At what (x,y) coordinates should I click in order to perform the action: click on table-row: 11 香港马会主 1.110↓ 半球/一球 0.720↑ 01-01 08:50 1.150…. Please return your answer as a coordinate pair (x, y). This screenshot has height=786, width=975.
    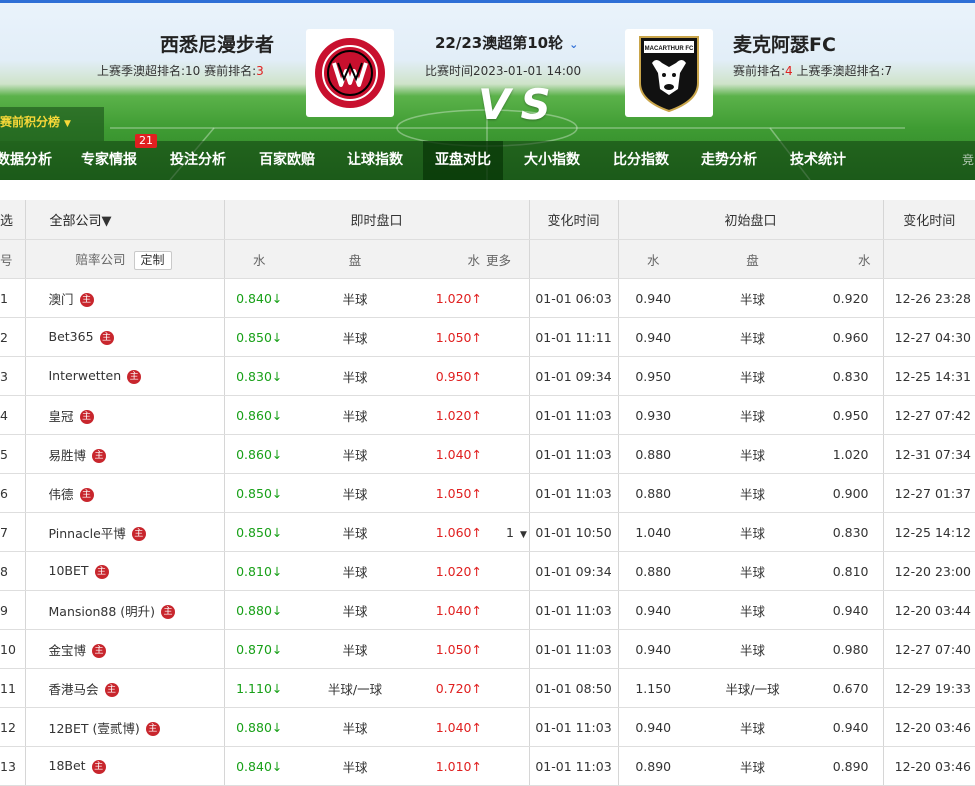
    Looking at the image, I should click on (487, 688).